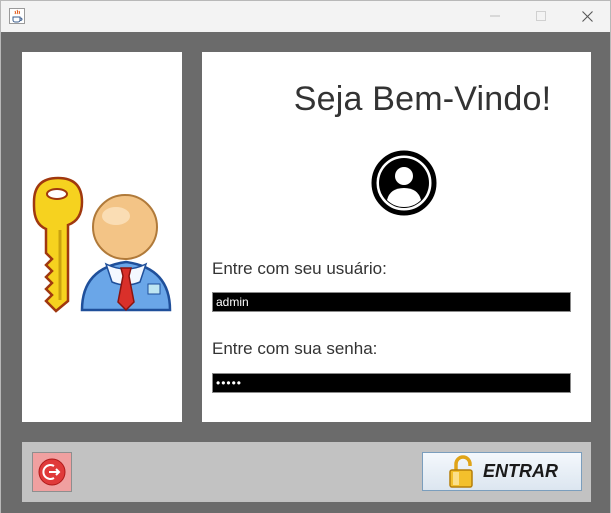  What do you see at coordinates (17, 16) in the screenshot?
I see `java-cup-icon` at bounding box center [17, 16].